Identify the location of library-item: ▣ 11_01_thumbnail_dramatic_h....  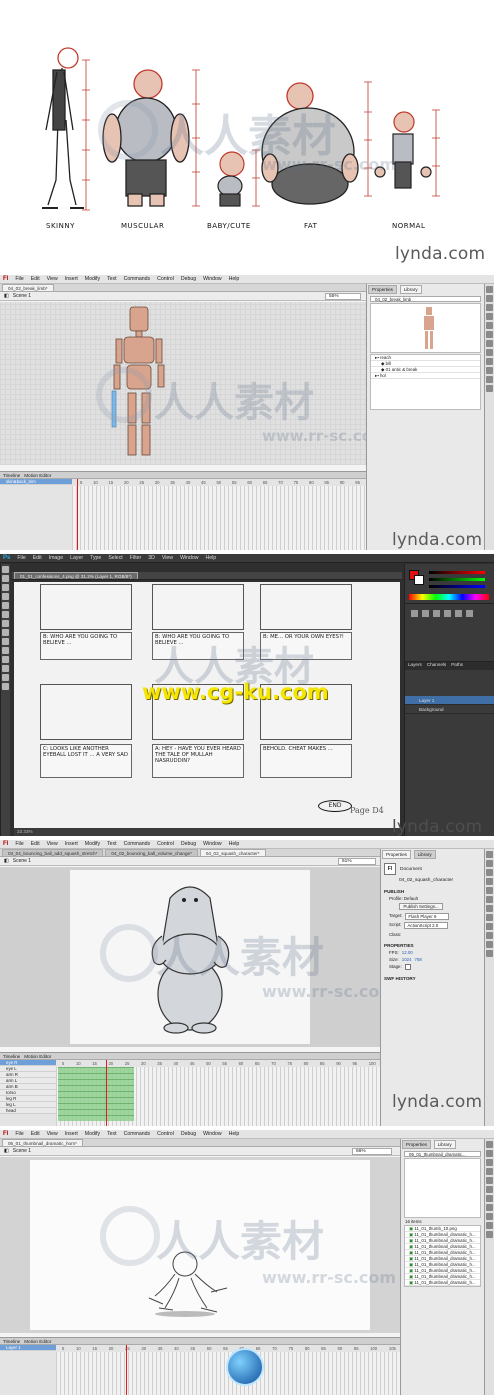
(442, 1283).